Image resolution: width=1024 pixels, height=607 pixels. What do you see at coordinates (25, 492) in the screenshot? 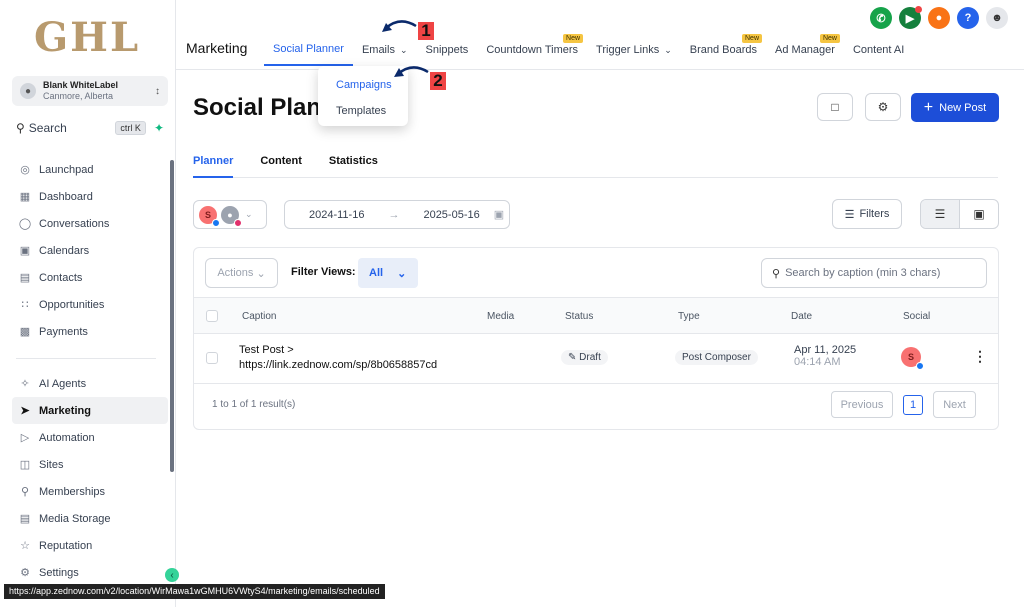
I see `memberships-icon: ⚲` at bounding box center [25, 492].